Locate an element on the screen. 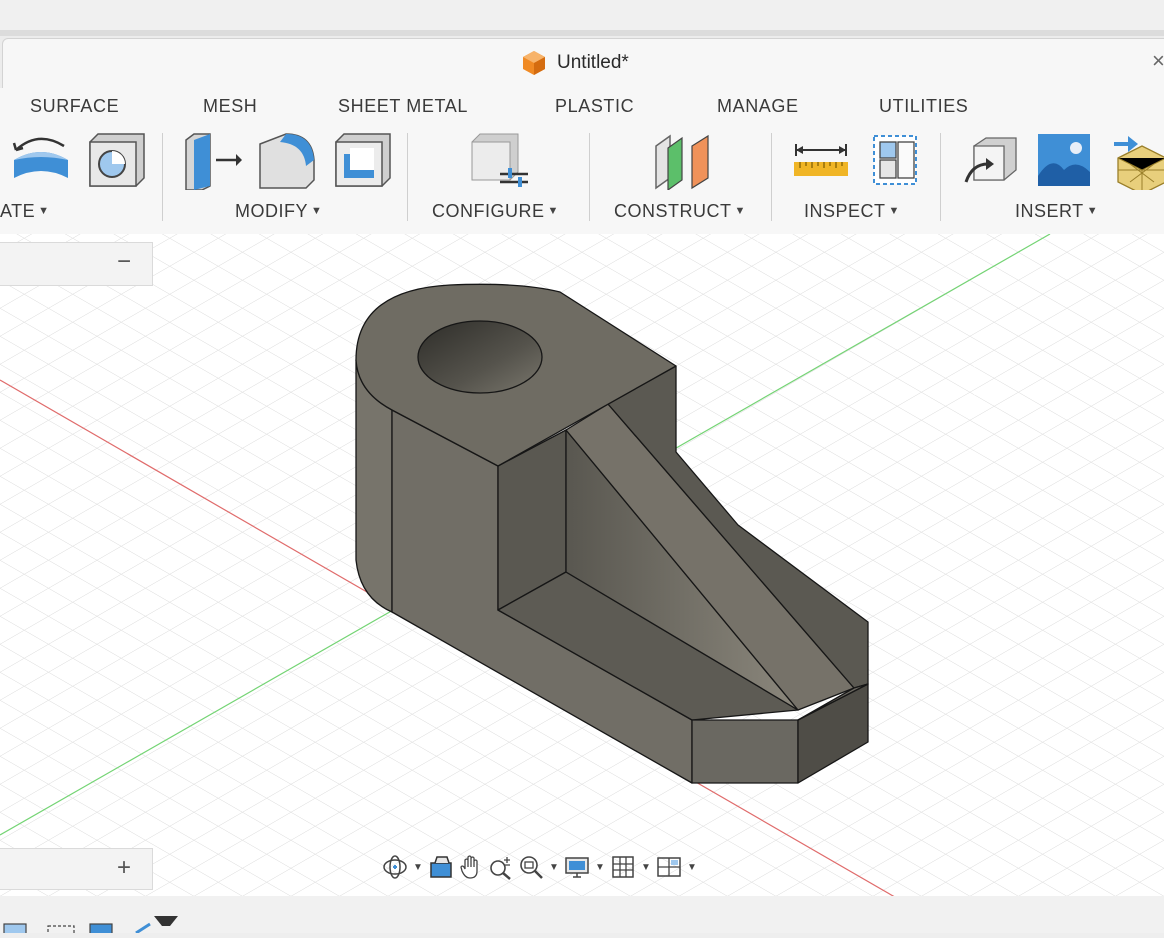 The image size is (1164, 938). group-insert-label: INSERT is located at coordinates (1049, 211).